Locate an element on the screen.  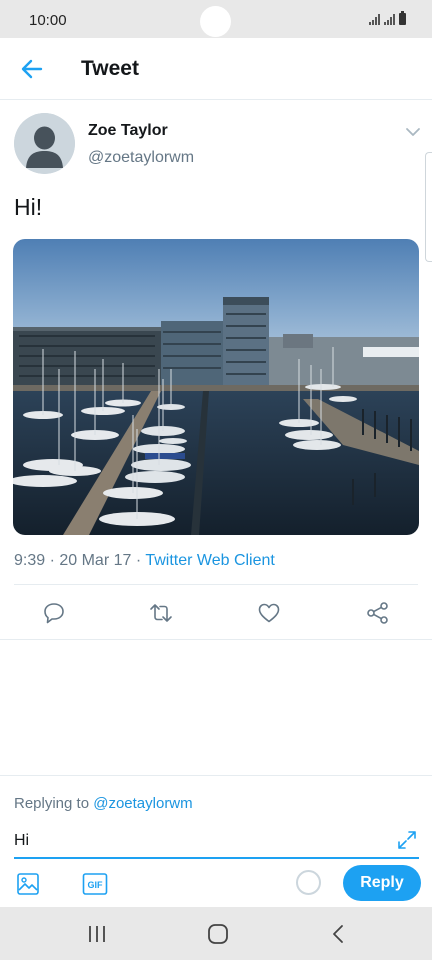
reply-composer: Replying to @zoetaylorwm Hi GIF Reply is located at coordinates (216, 840).